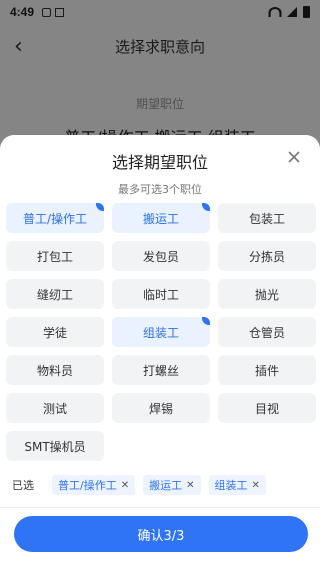 This screenshot has width=320, height=570. I want to click on close-icon, so click(294, 157).